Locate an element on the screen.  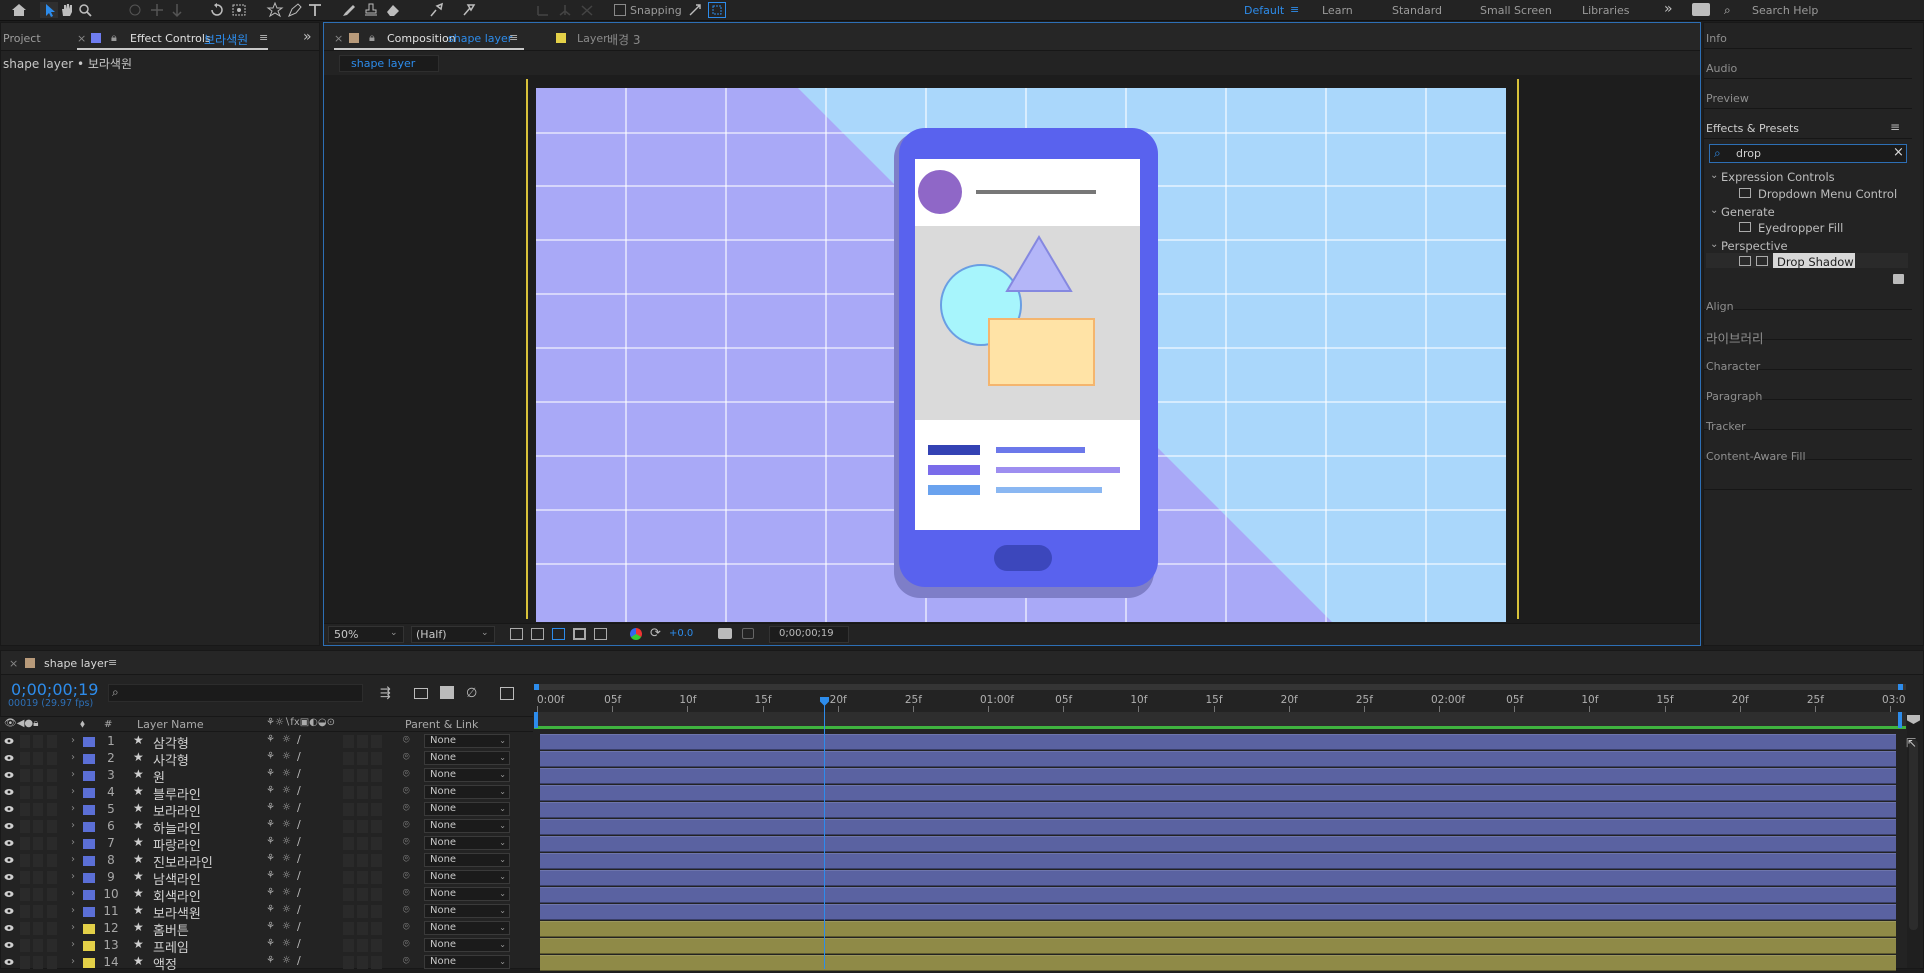
snapshot-camera-icon is located at coordinates (725, 633).